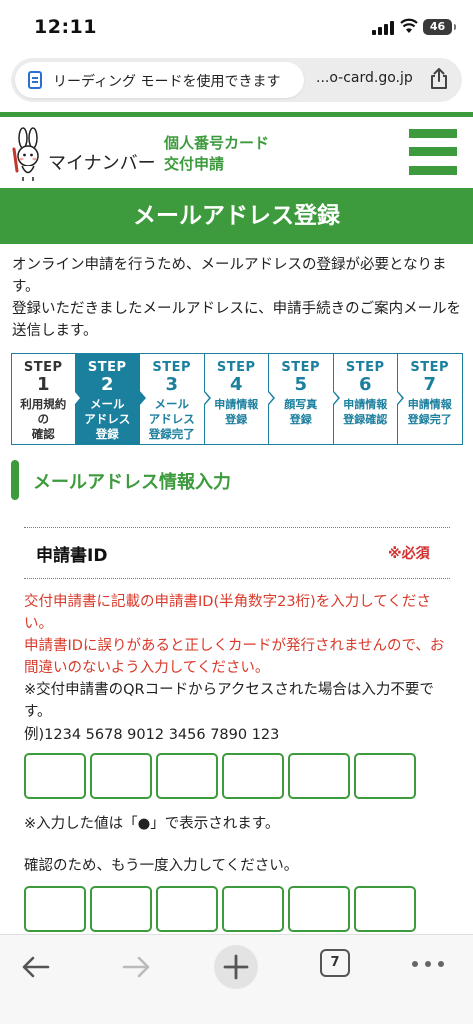 This screenshot has height=1024, width=473. What do you see at coordinates (28, 155) in the screenshot?
I see `mascot-rabbit-icon` at bounding box center [28, 155].